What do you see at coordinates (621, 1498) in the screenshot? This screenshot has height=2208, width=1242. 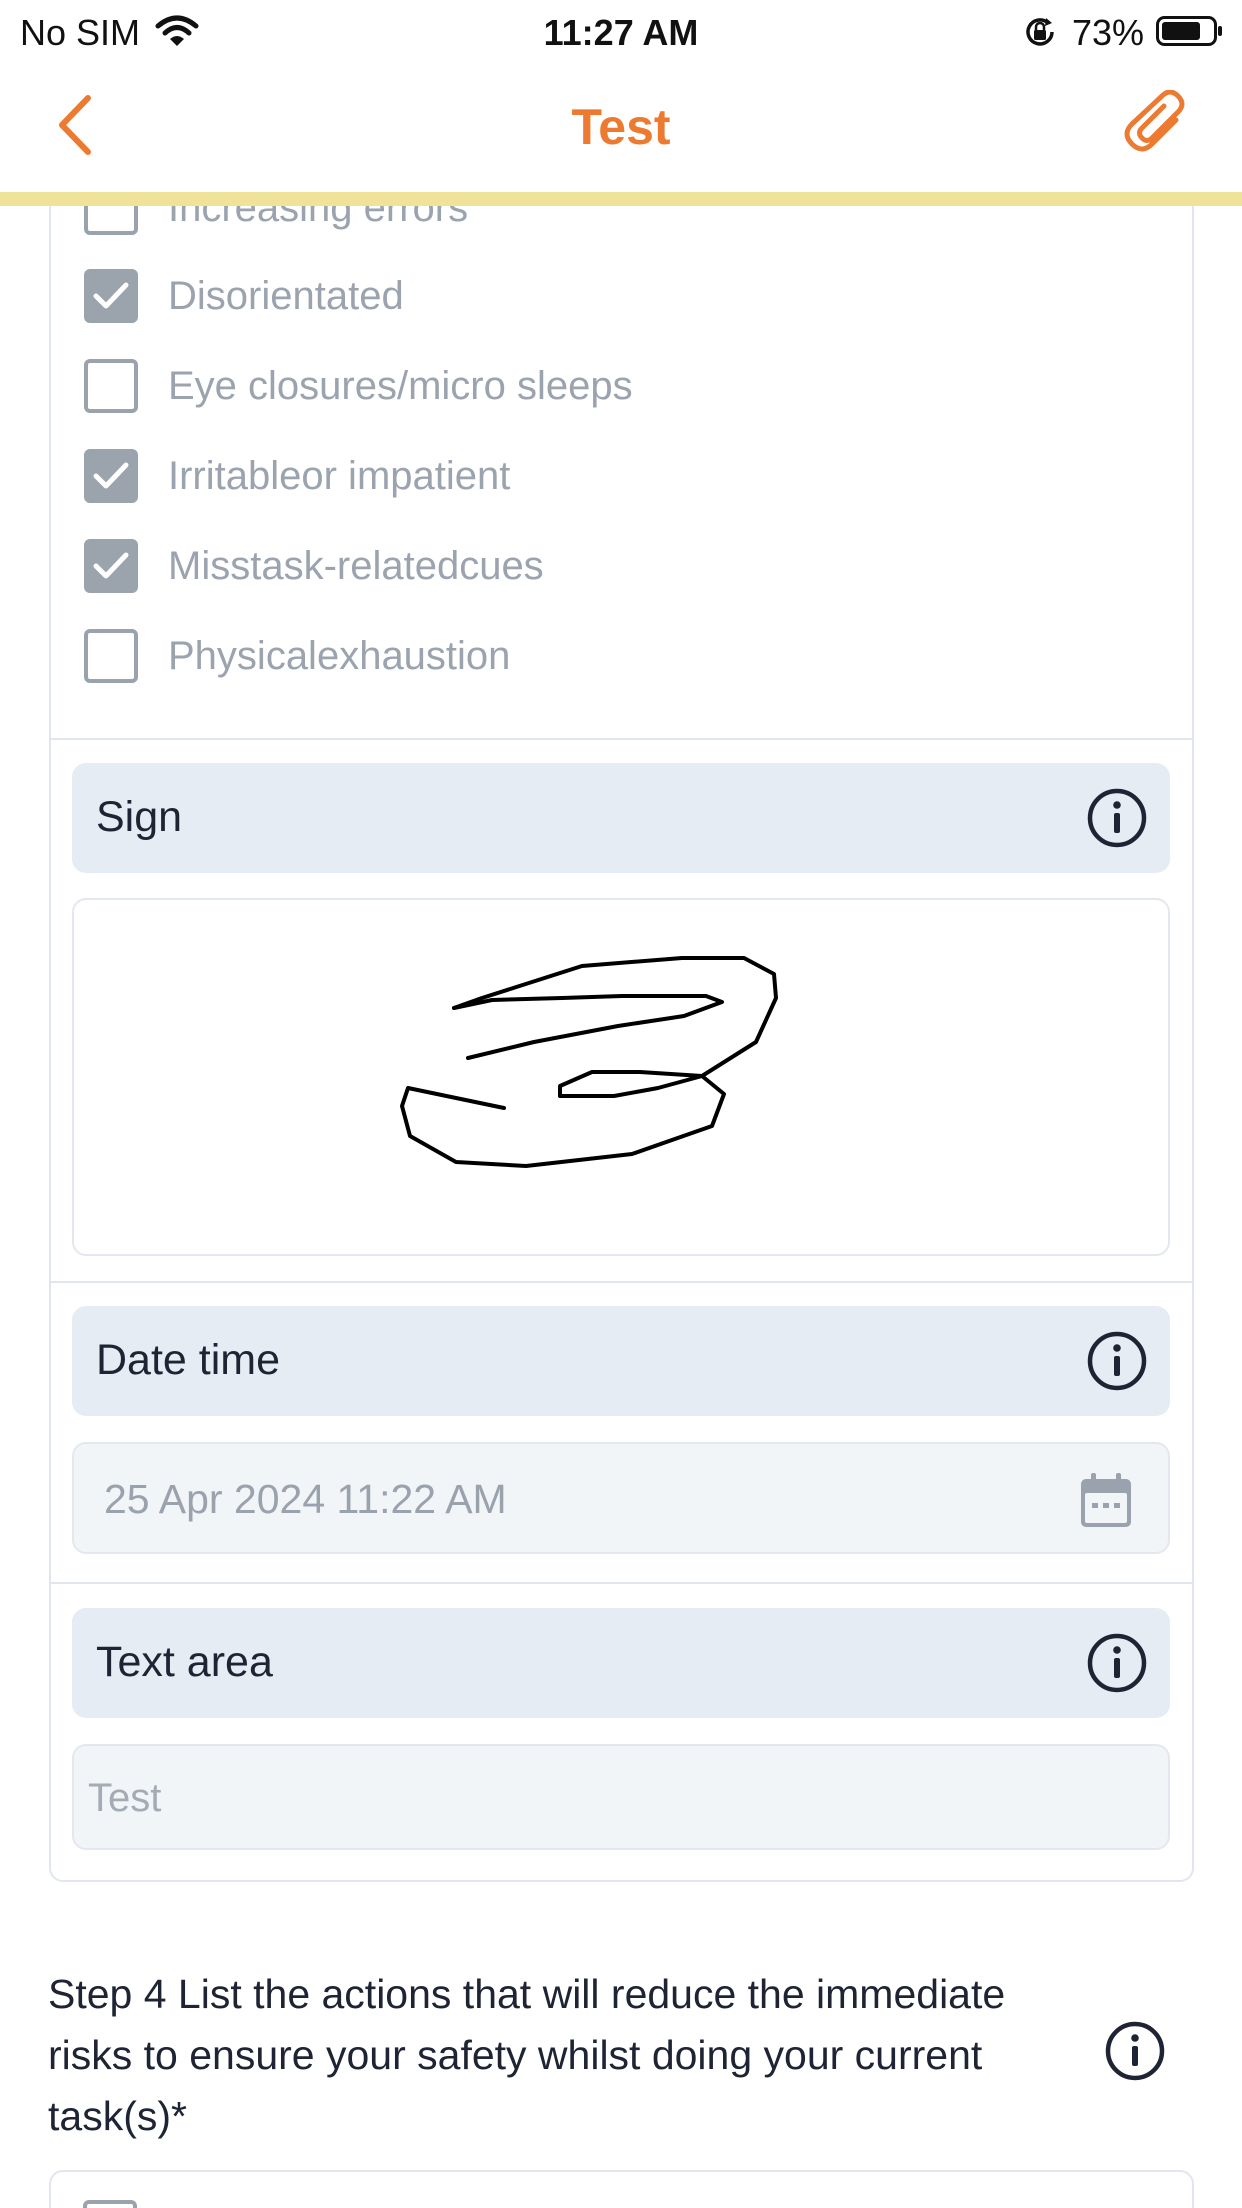 I see `date-time-field: 25 Apr 2024 11:22 AM` at bounding box center [621, 1498].